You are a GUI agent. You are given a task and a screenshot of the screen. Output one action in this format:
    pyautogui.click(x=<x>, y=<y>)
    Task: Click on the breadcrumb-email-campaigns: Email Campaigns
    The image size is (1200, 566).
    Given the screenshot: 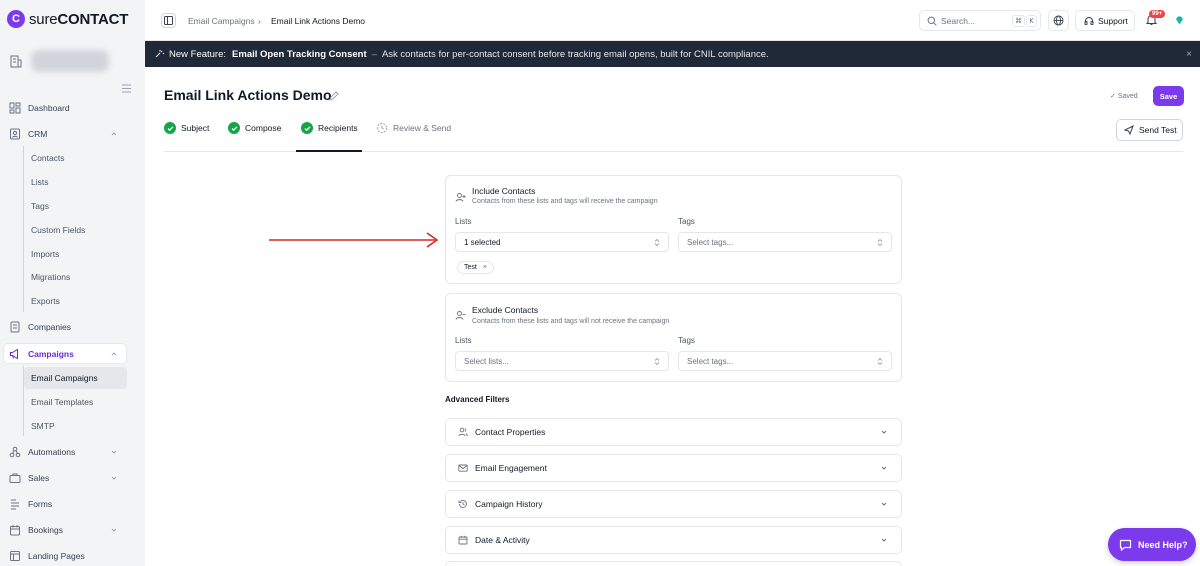 What is the action you would take?
    pyautogui.click(x=221, y=21)
    